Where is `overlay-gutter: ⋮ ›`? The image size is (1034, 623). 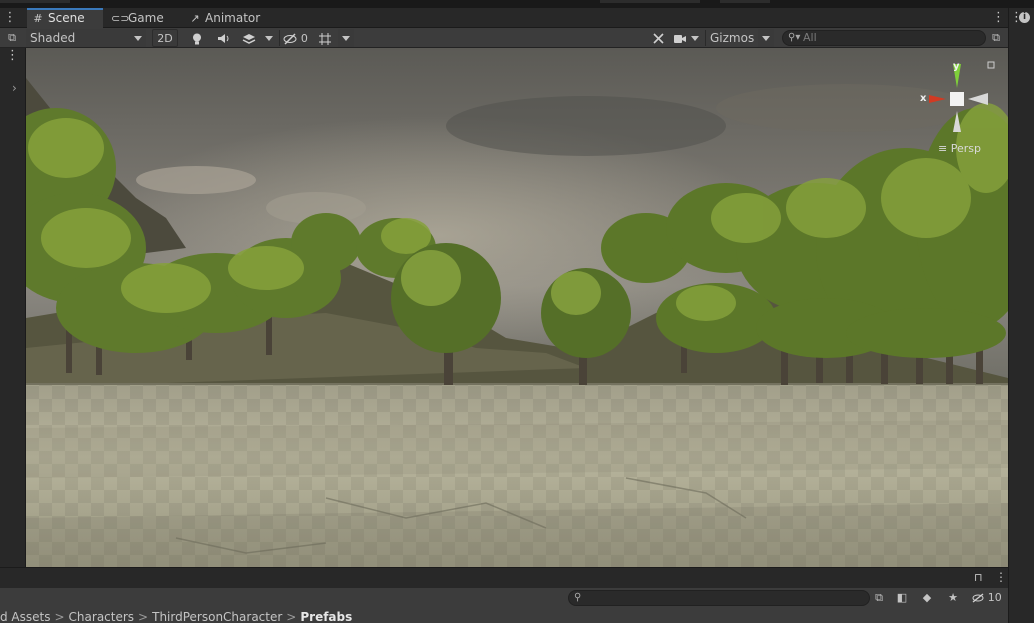 overlay-gutter: ⋮ › is located at coordinates (13, 307).